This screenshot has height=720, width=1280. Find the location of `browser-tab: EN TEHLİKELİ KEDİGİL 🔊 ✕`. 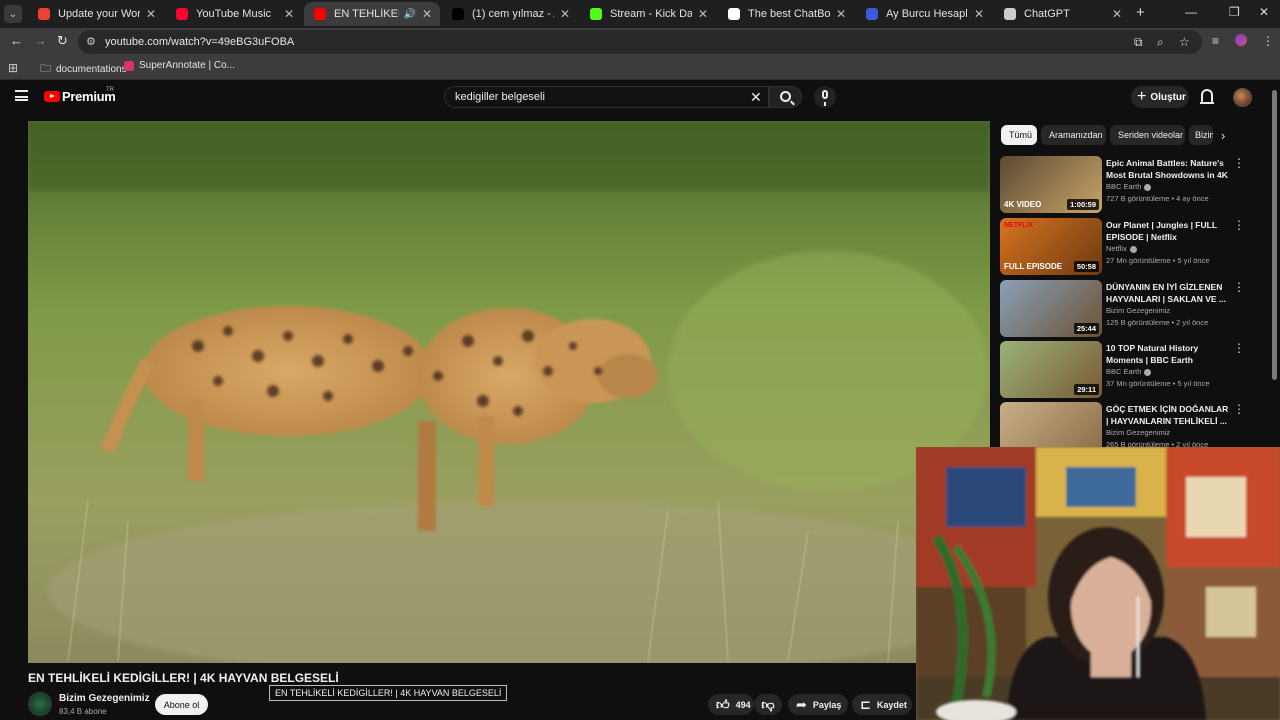

browser-tab: EN TEHLİKELİ KEDİGİL 🔊 ✕ is located at coordinates (372, 14).